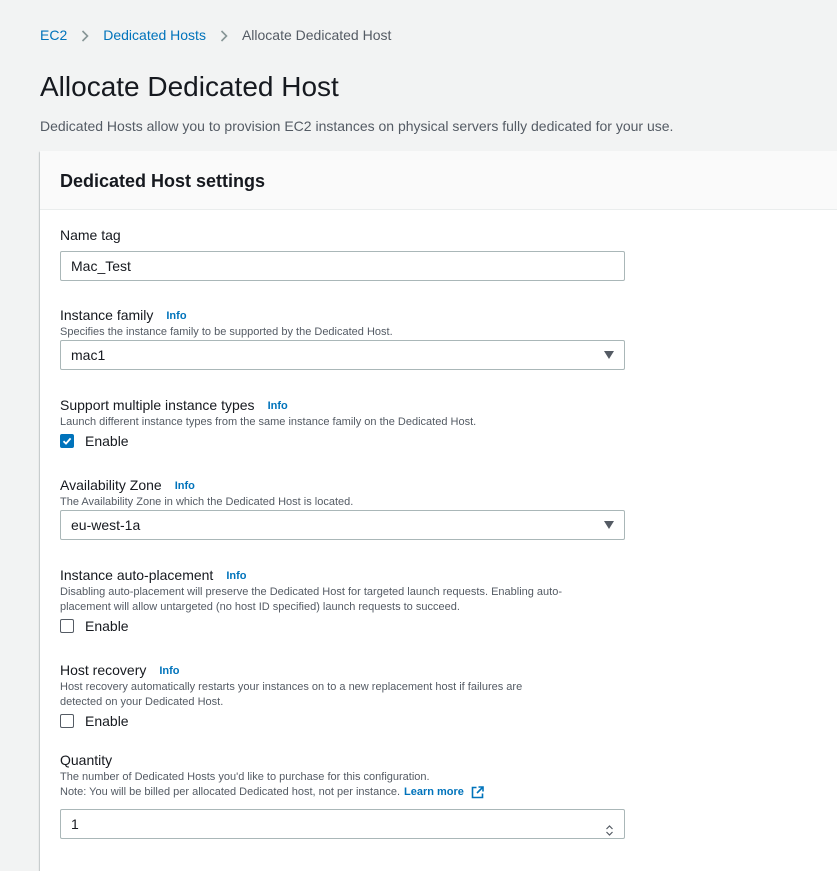 This screenshot has height=871, width=837. I want to click on availability-zone-select: eu-west-1a, so click(342, 525).